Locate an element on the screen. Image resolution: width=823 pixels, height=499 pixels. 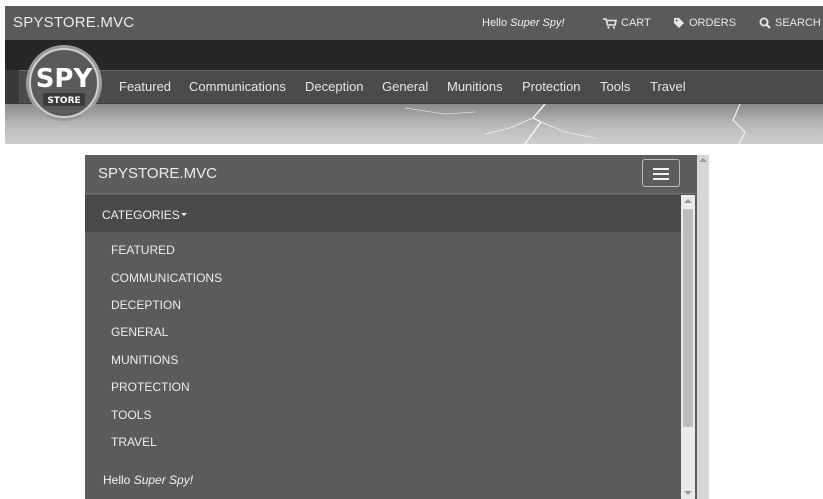
nav-item-tools: Tools is located at coordinates (615, 86).